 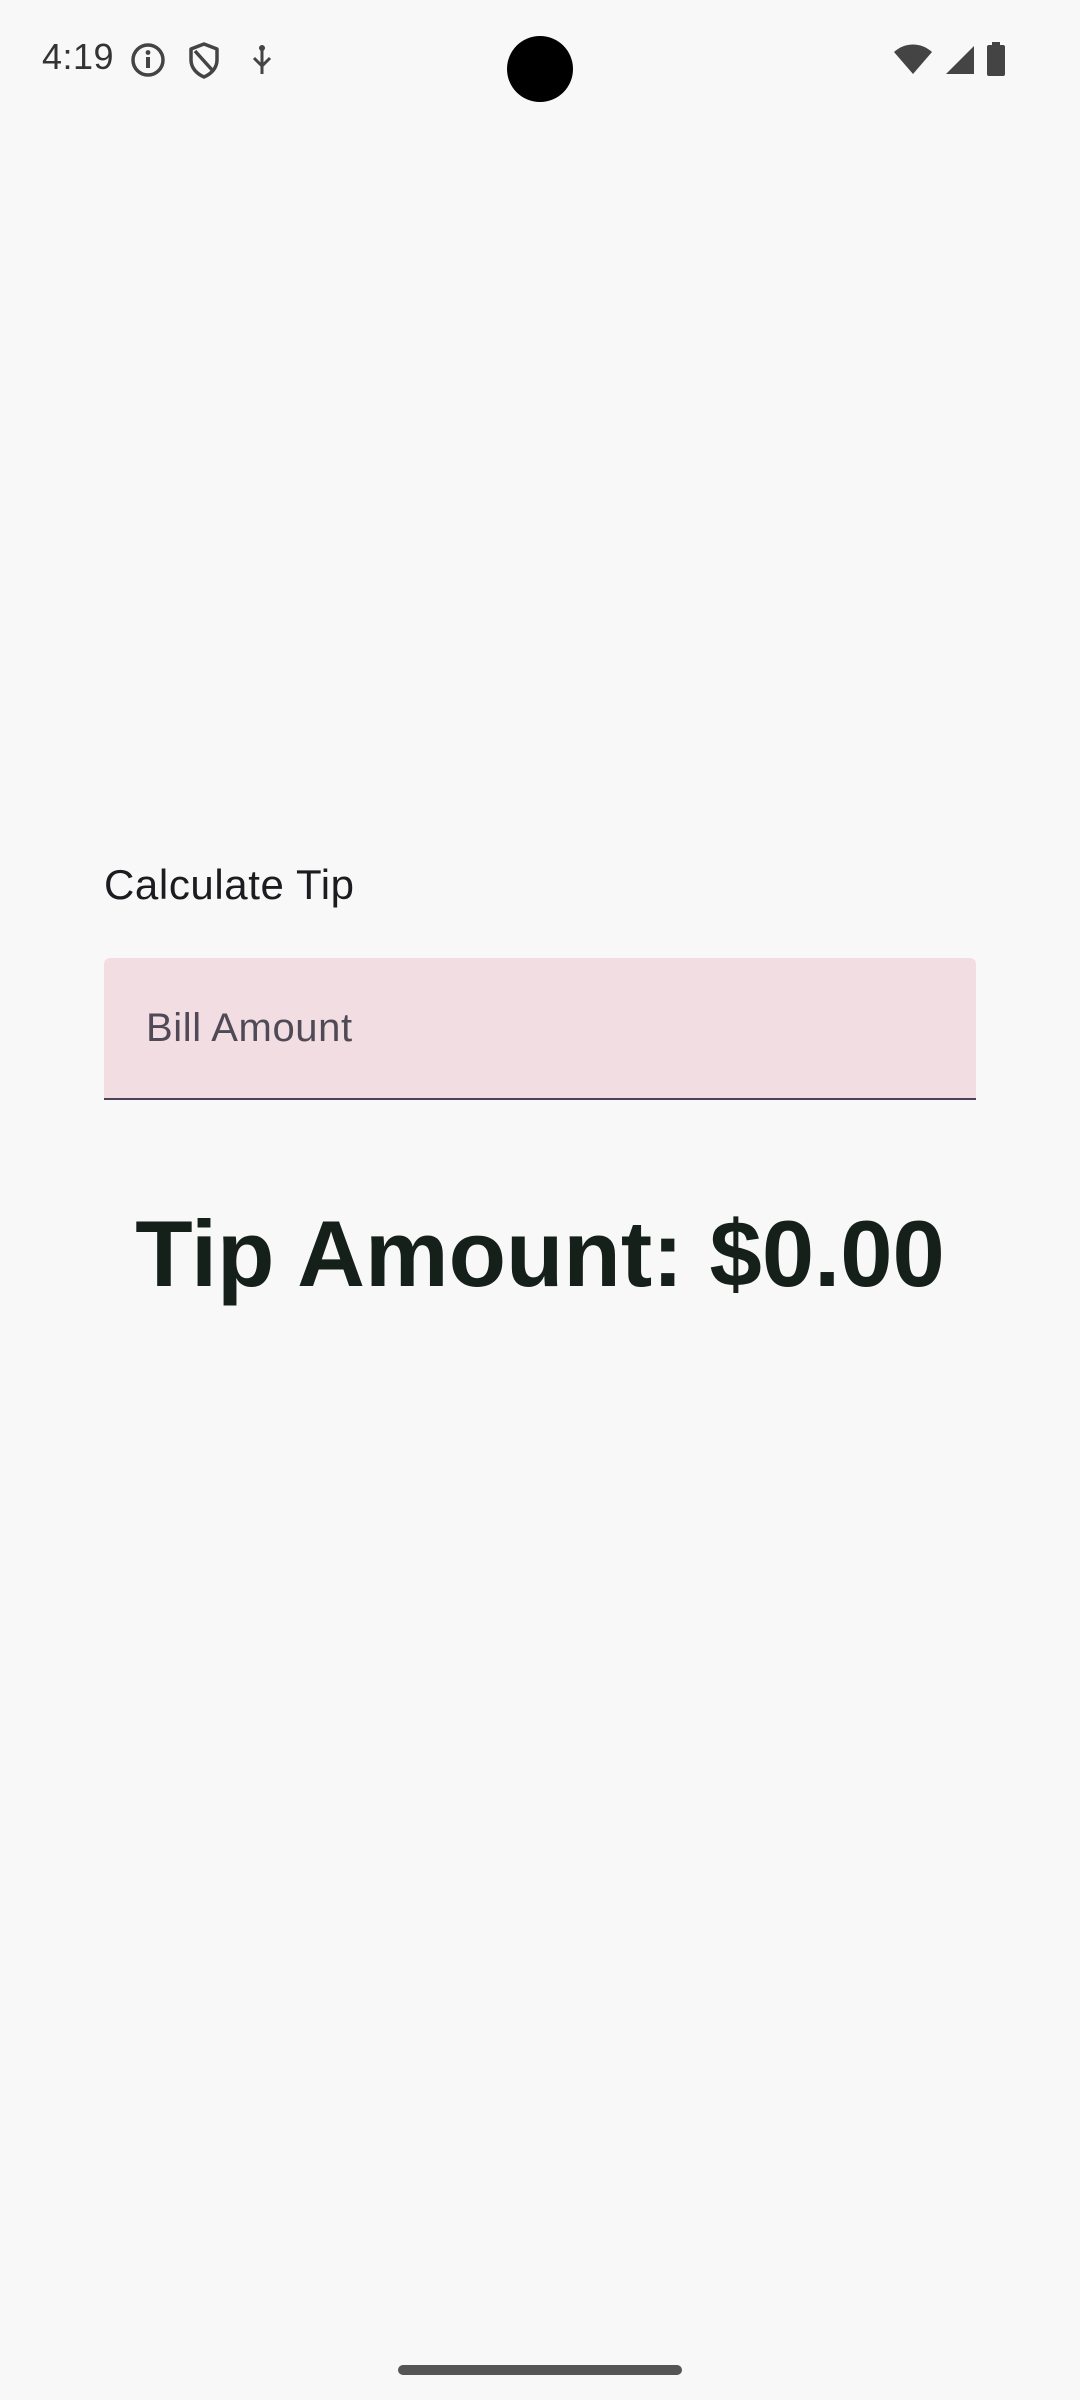 I want to click on bill-amount-field, so click(x=540, y=1029).